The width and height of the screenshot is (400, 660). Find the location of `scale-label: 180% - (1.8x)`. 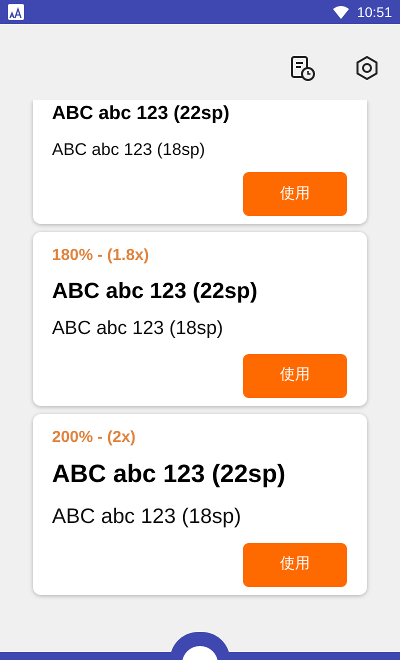

scale-label: 180% - (1.8x) is located at coordinates (101, 256).